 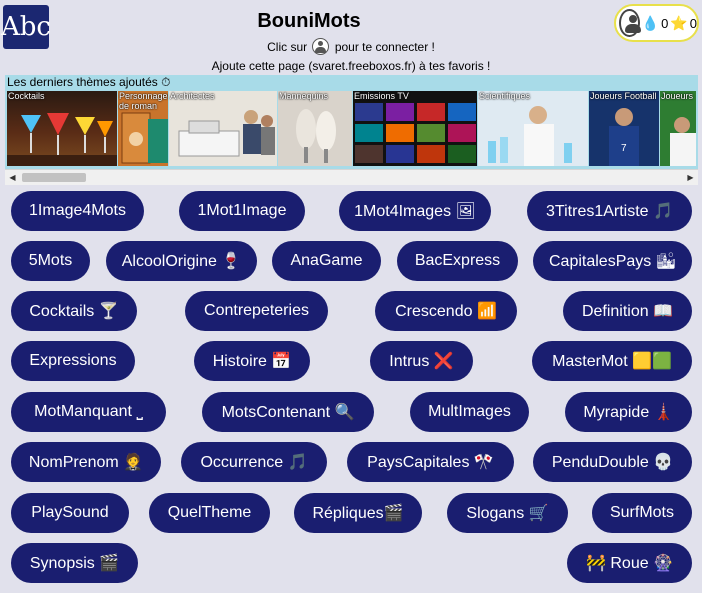 What do you see at coordinates (665, 23) in the screenshot?
I see `drop-count: 0` at bounding box center [665, 23].